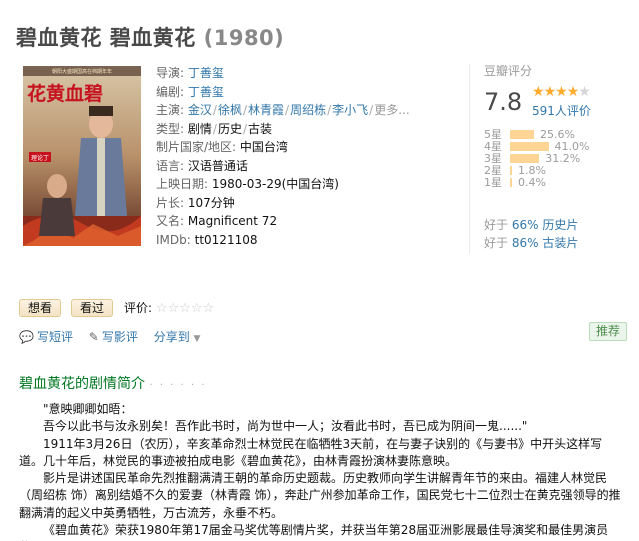 The image size is (639, 541). I want to click on better-than-link: 86% 古装片, so click(545, 243).